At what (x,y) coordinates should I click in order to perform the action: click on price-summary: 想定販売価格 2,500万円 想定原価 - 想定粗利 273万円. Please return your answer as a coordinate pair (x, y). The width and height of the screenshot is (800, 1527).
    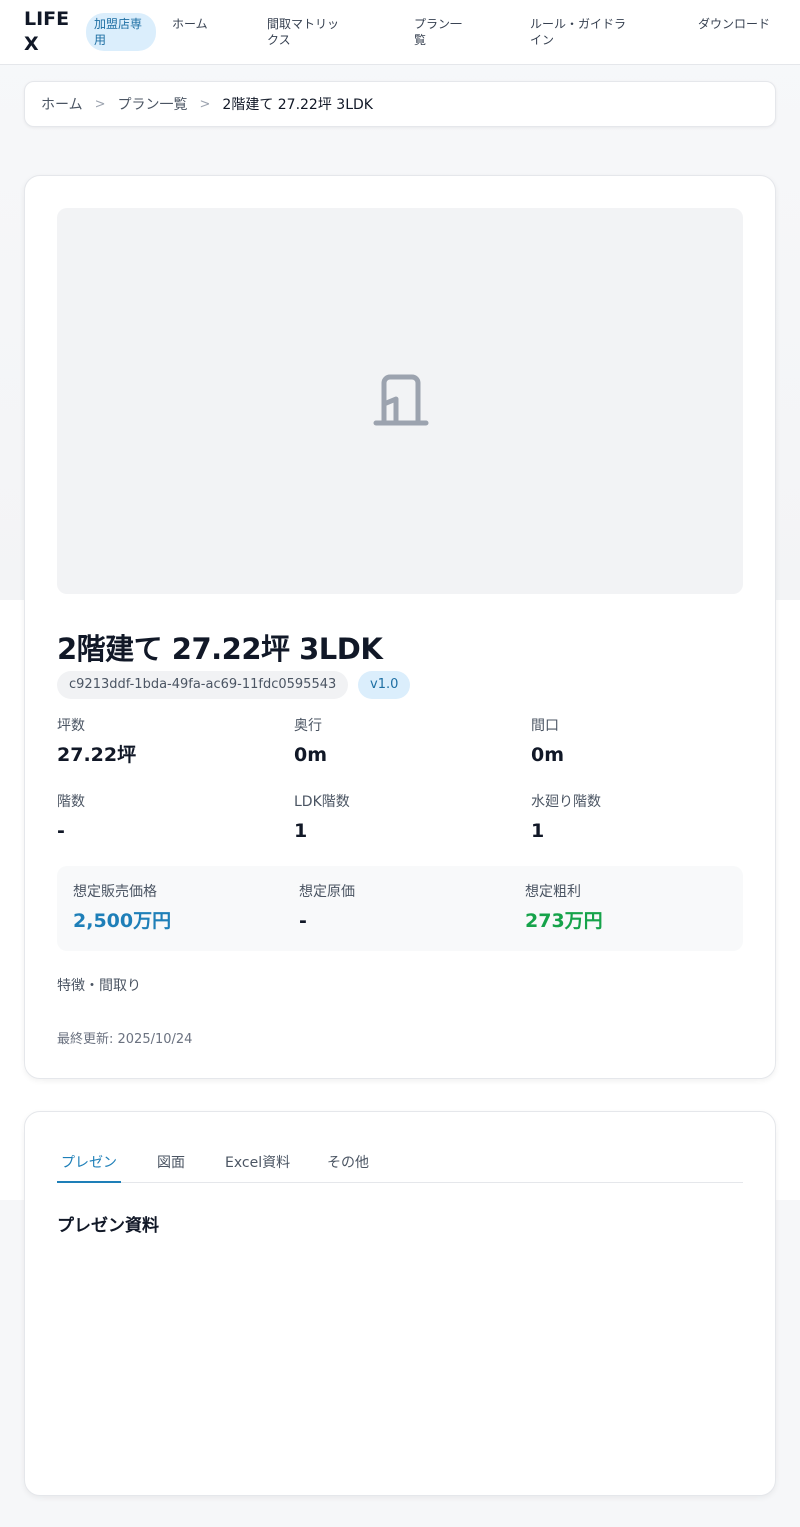
    Looking at the image, I should click on (400, 908).